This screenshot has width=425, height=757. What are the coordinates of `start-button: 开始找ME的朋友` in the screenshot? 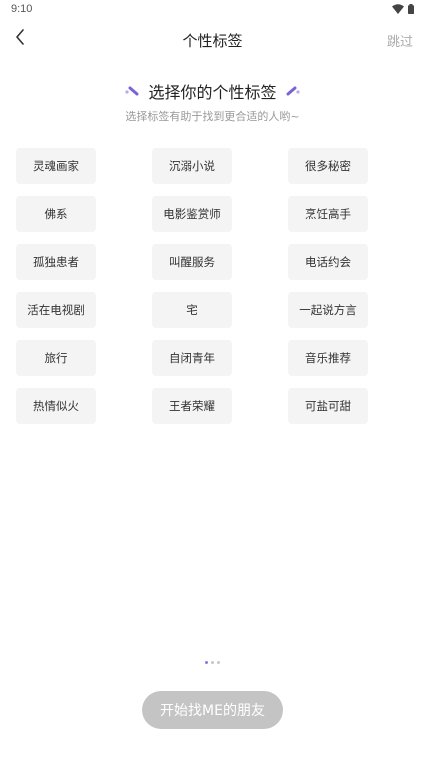 It's located at (212, 710).